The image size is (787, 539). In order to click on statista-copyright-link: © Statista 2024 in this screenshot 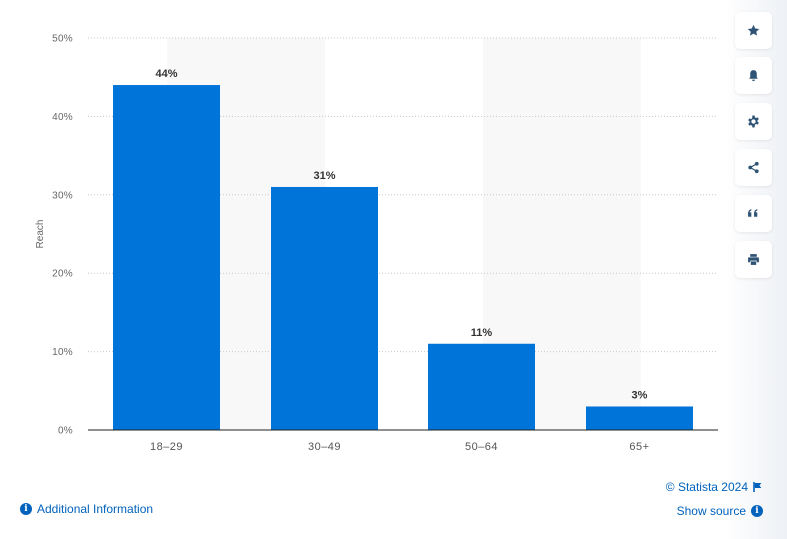, I will do `click(714, 487)`.